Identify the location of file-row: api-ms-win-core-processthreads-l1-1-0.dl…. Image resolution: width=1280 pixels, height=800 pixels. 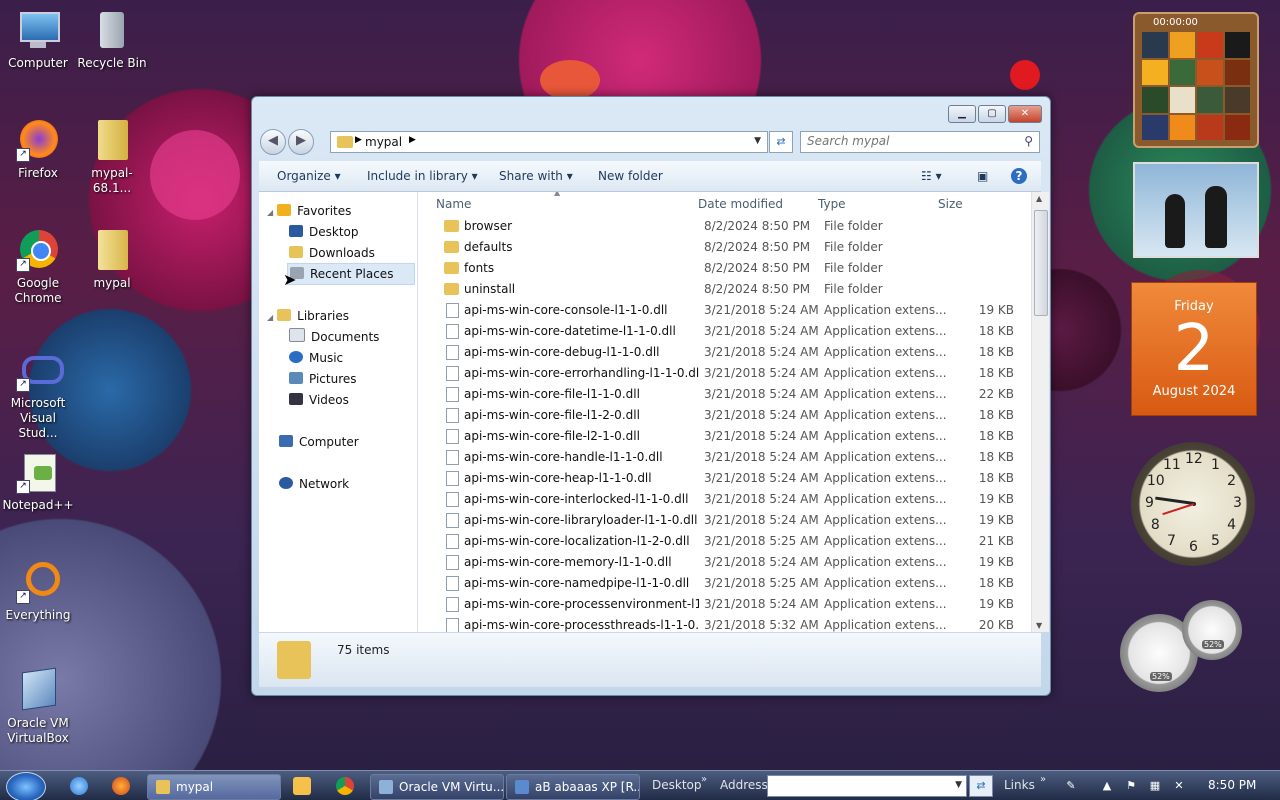
(724, 623).